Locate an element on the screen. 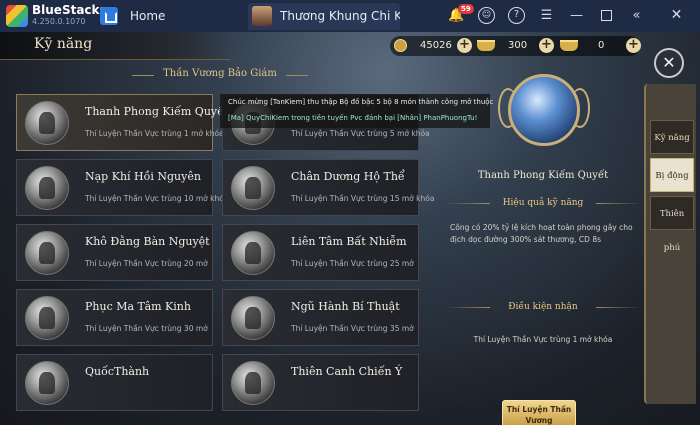 This screenshot has height=425, width=700. skill-requirement: Thí Luyện Thần Vực trùng 1 mở khóa is located at coordinates (154, 133).